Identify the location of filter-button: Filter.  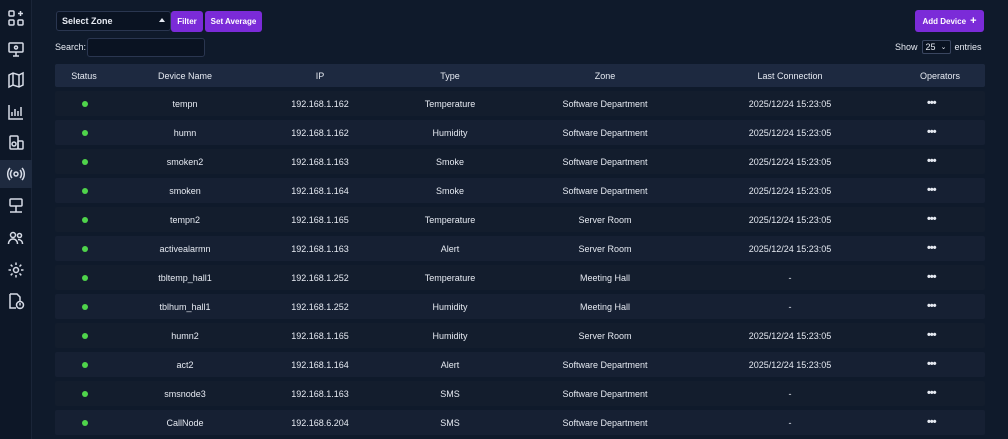
(187, 21).